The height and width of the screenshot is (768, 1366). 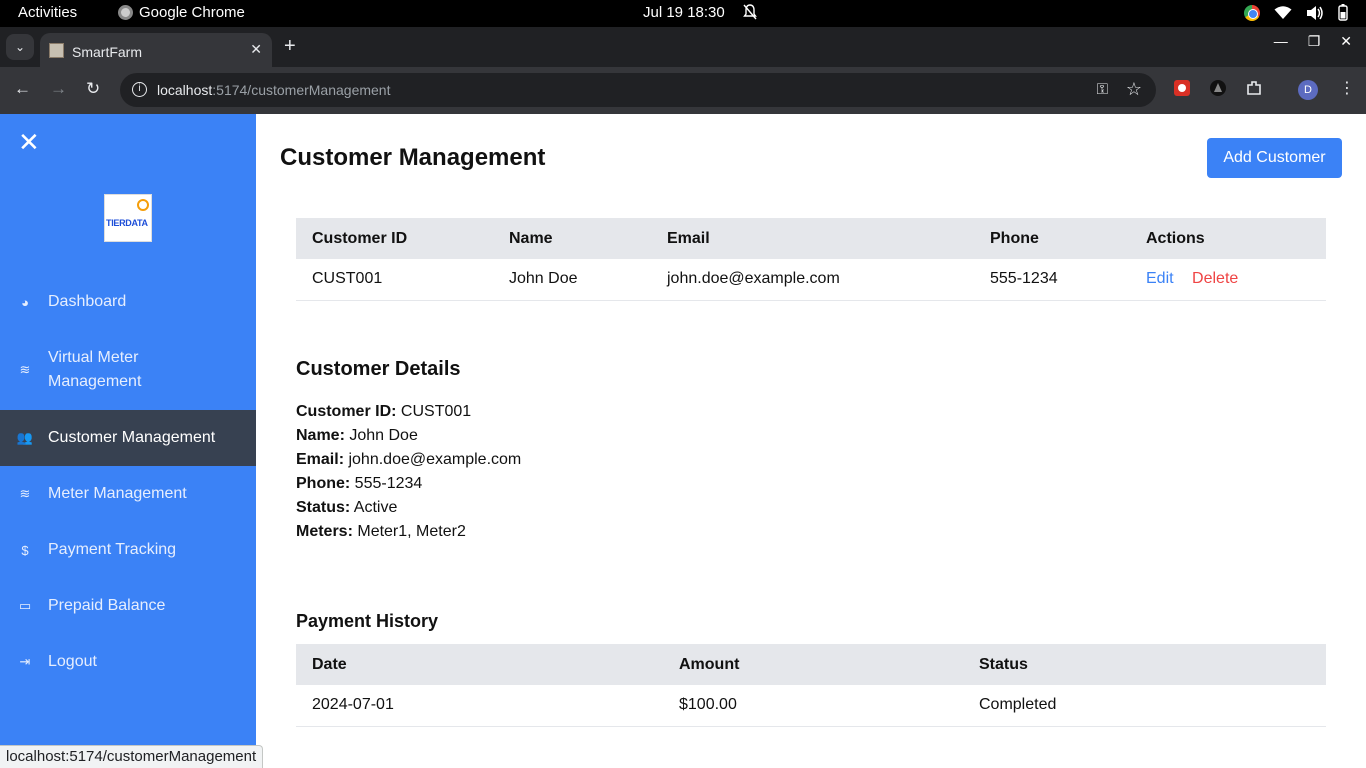 I want to click on actions-cell: Edit Delete, so click(x=1228, y=280).